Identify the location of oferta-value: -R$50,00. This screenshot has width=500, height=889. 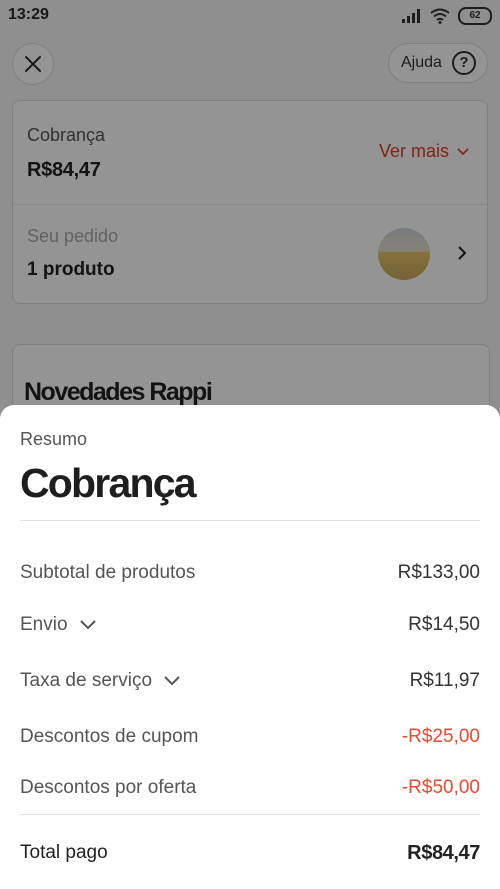
(440, 787).